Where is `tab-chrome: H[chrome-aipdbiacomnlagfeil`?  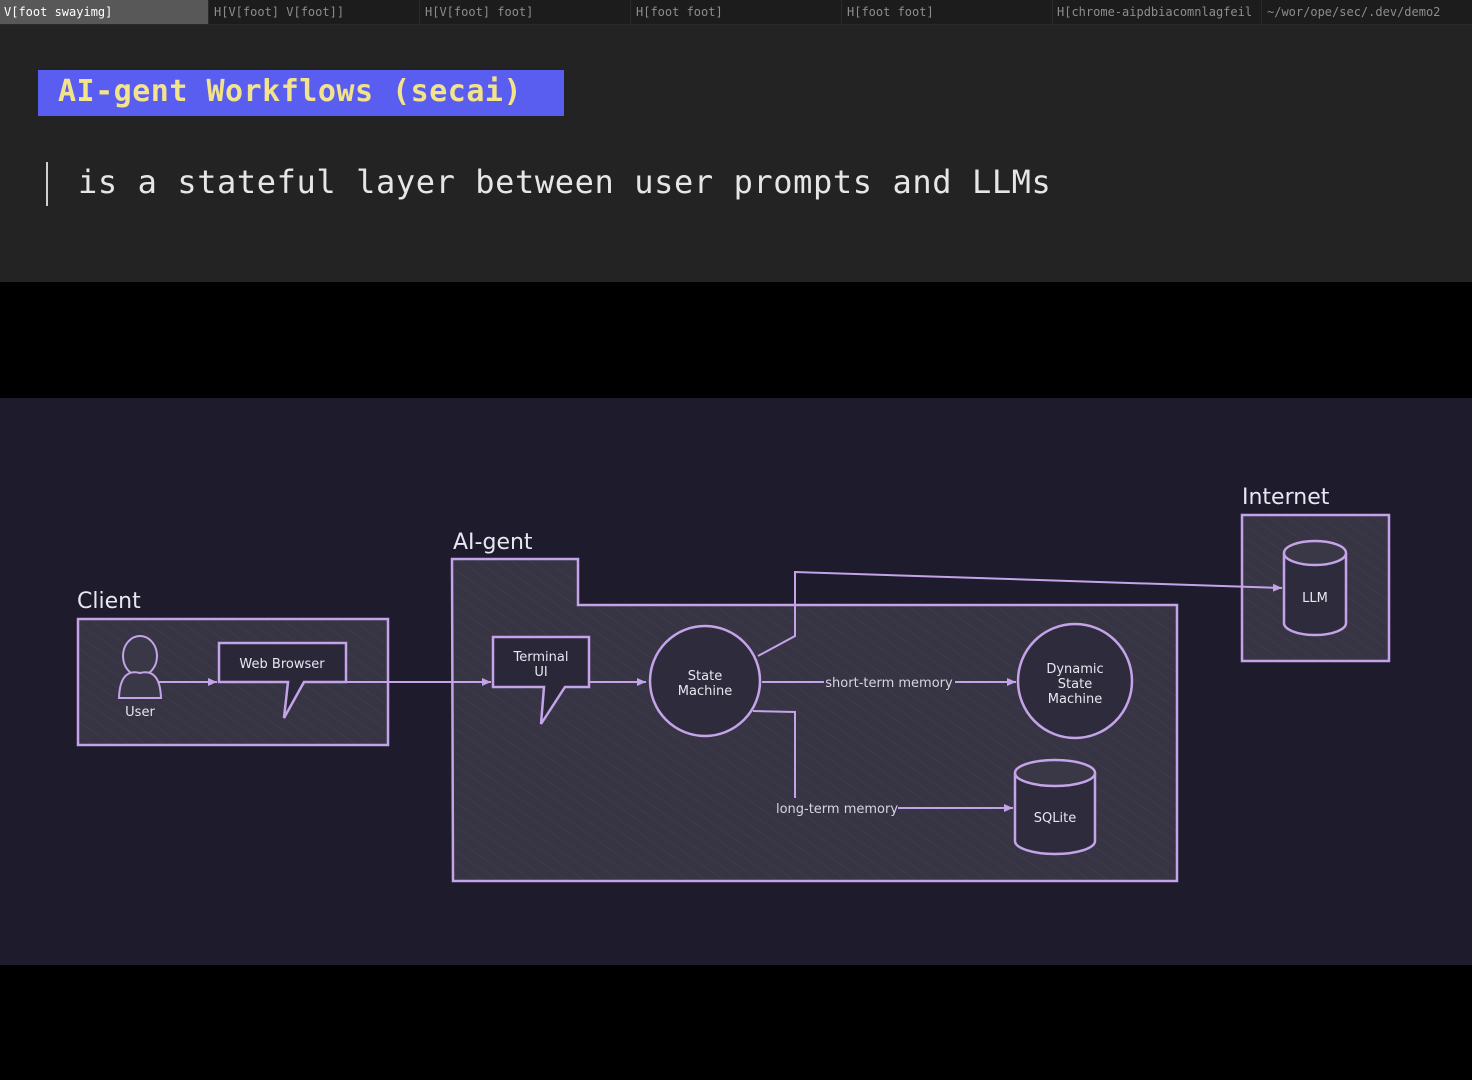 tab-chrome: H[chrome-aipdbiacomnlagfeil is located at coordinates (1157, 12).